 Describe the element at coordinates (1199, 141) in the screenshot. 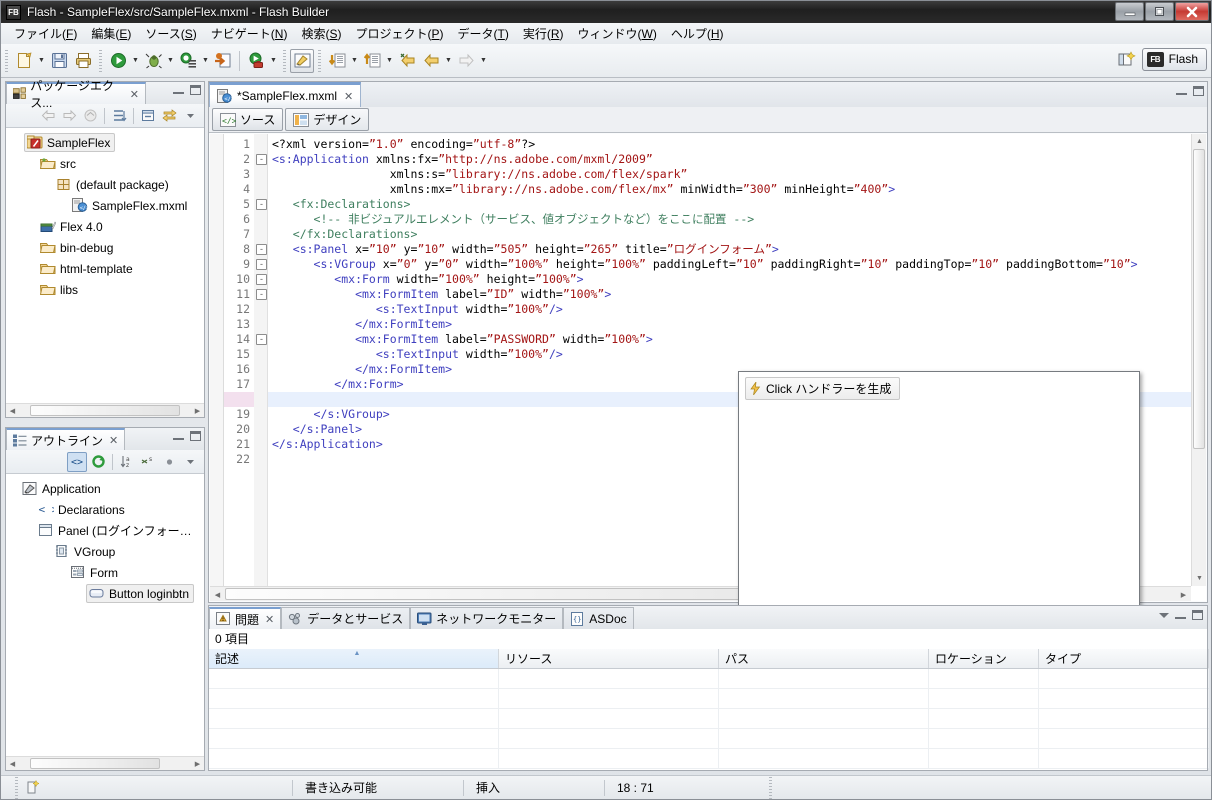

I see `scroll-up-icon: ▲` at that location.